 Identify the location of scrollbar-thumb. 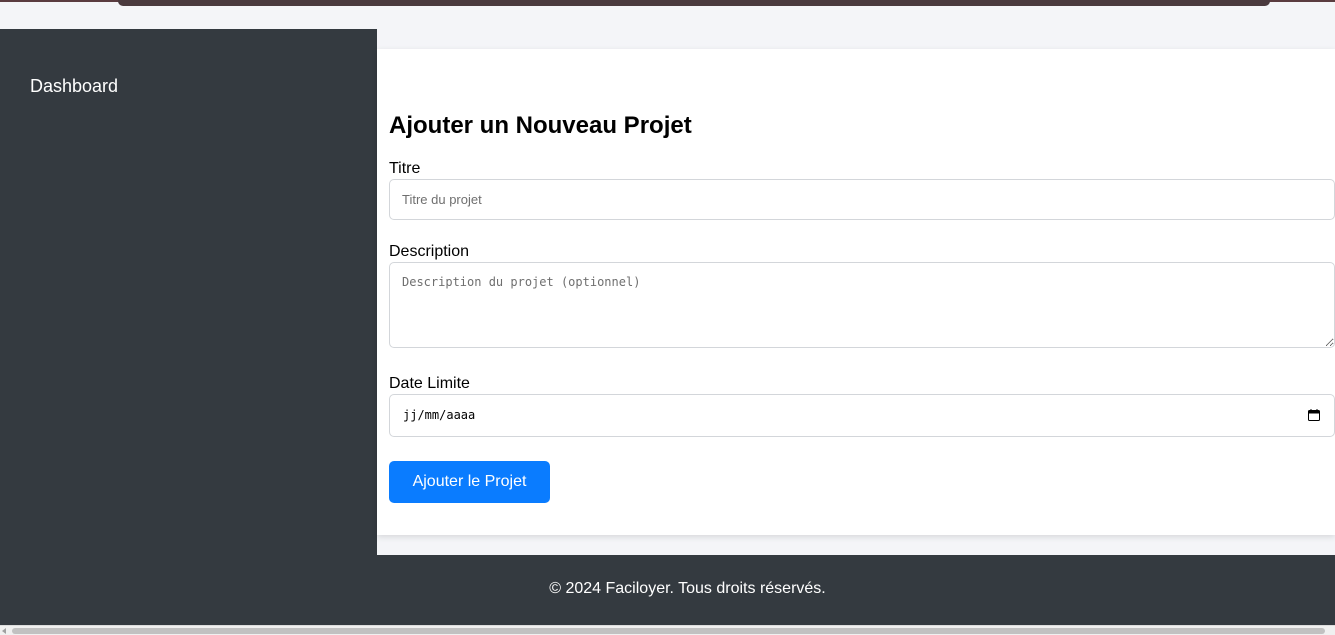
(668, 631).